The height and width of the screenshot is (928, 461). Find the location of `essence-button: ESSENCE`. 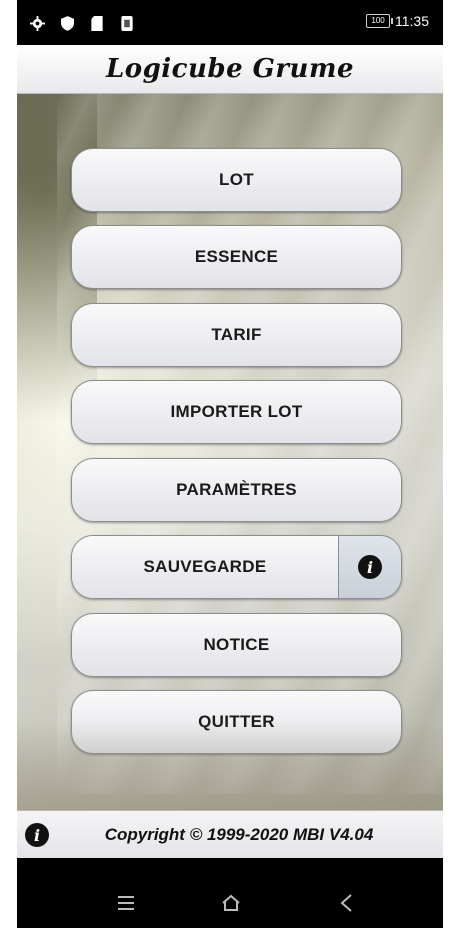

essence-button: ESSENCE is located at coordinates (236, 257).